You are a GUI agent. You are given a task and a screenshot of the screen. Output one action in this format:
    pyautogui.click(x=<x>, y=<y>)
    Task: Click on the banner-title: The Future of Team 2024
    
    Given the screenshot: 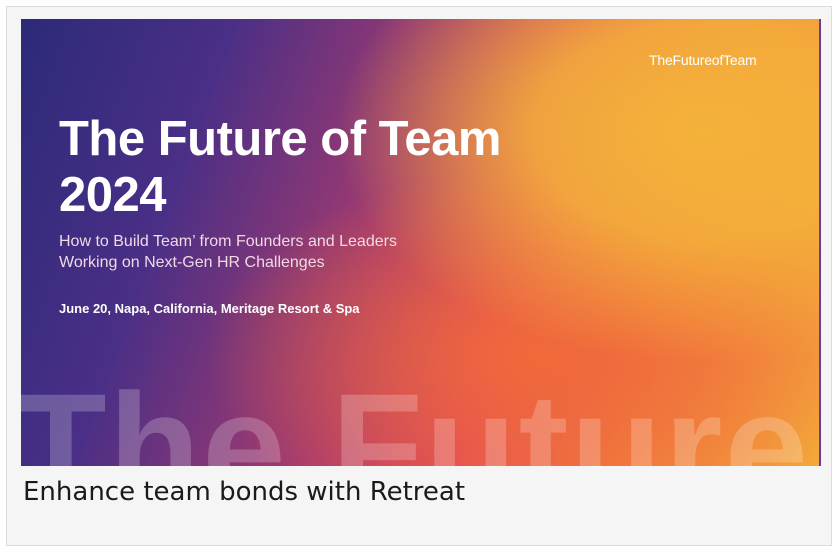 What is the action you would take?
    pyautogui.click(x=280, y=167)
    